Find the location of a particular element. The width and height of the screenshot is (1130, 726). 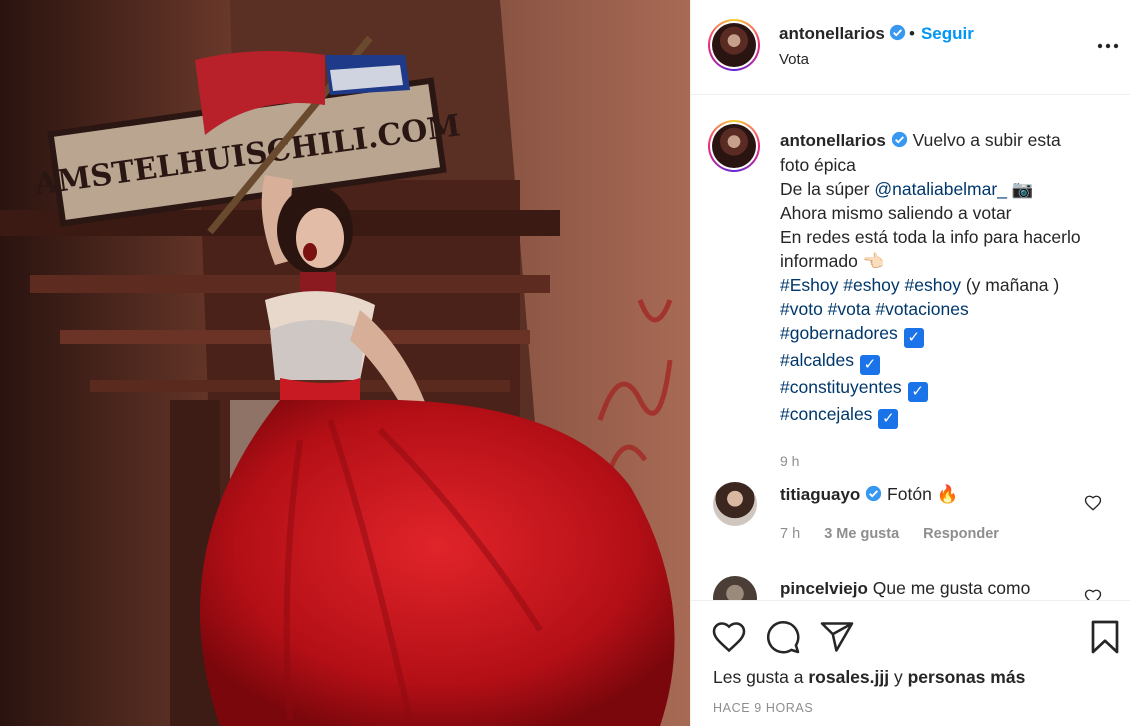

likes-summary: Les gusta a rosales.jjj y personas más is located at coordinates (869, 677).